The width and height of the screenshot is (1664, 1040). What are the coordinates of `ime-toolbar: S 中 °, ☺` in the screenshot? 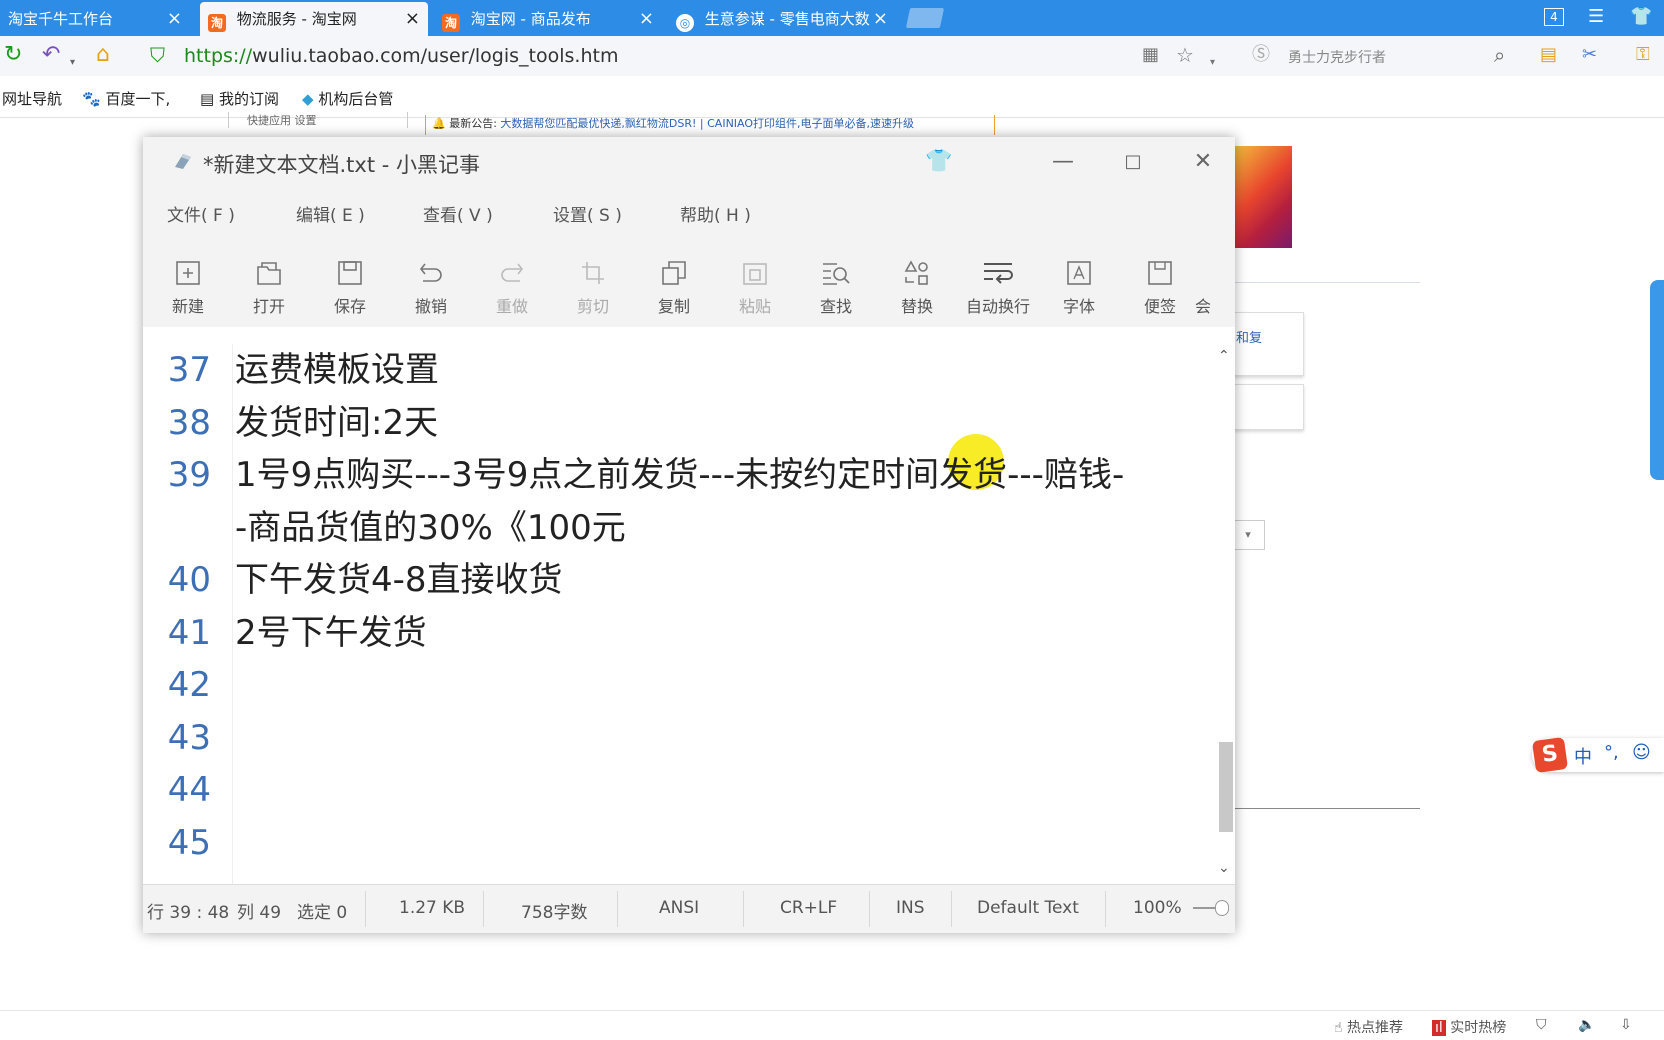 It's located at (1597, 755).